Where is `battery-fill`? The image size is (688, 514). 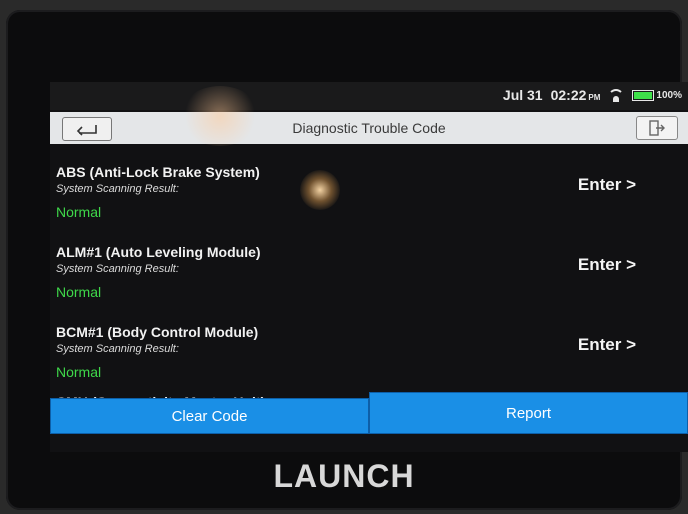 battery-fill is located at coordinates (643, 95).